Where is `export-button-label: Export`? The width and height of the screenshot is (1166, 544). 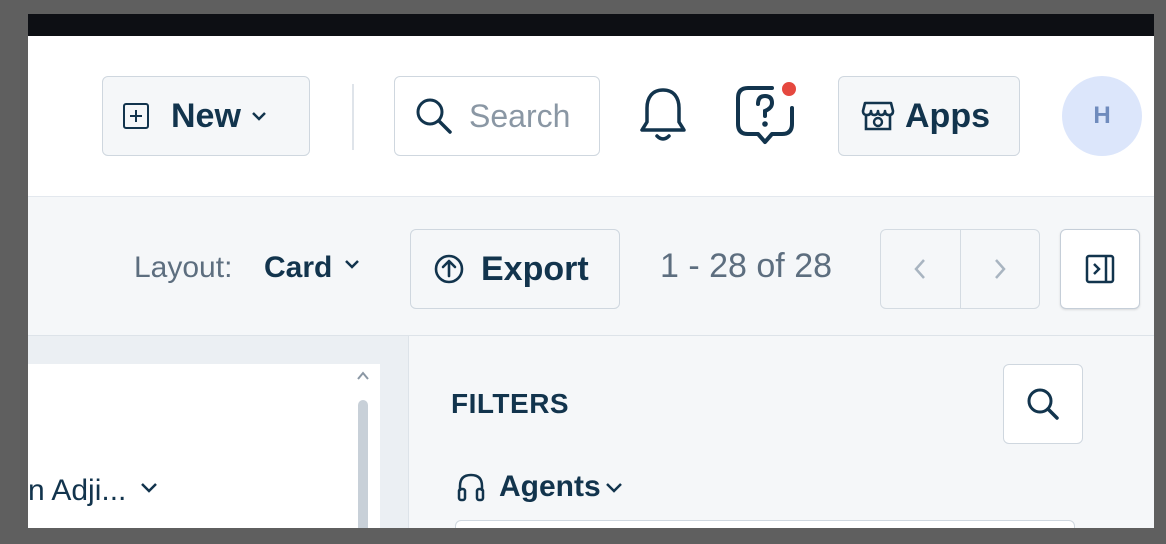 export-button-label: Export is located at coordinates (535, 268).